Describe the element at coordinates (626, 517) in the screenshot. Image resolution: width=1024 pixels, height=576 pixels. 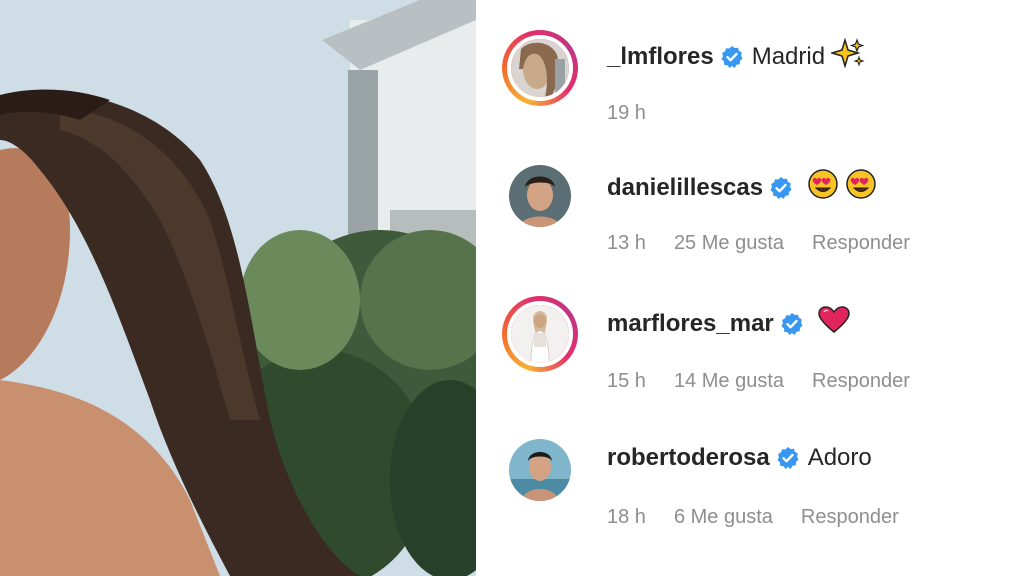
I see `comment-time: 18 h` at that location.